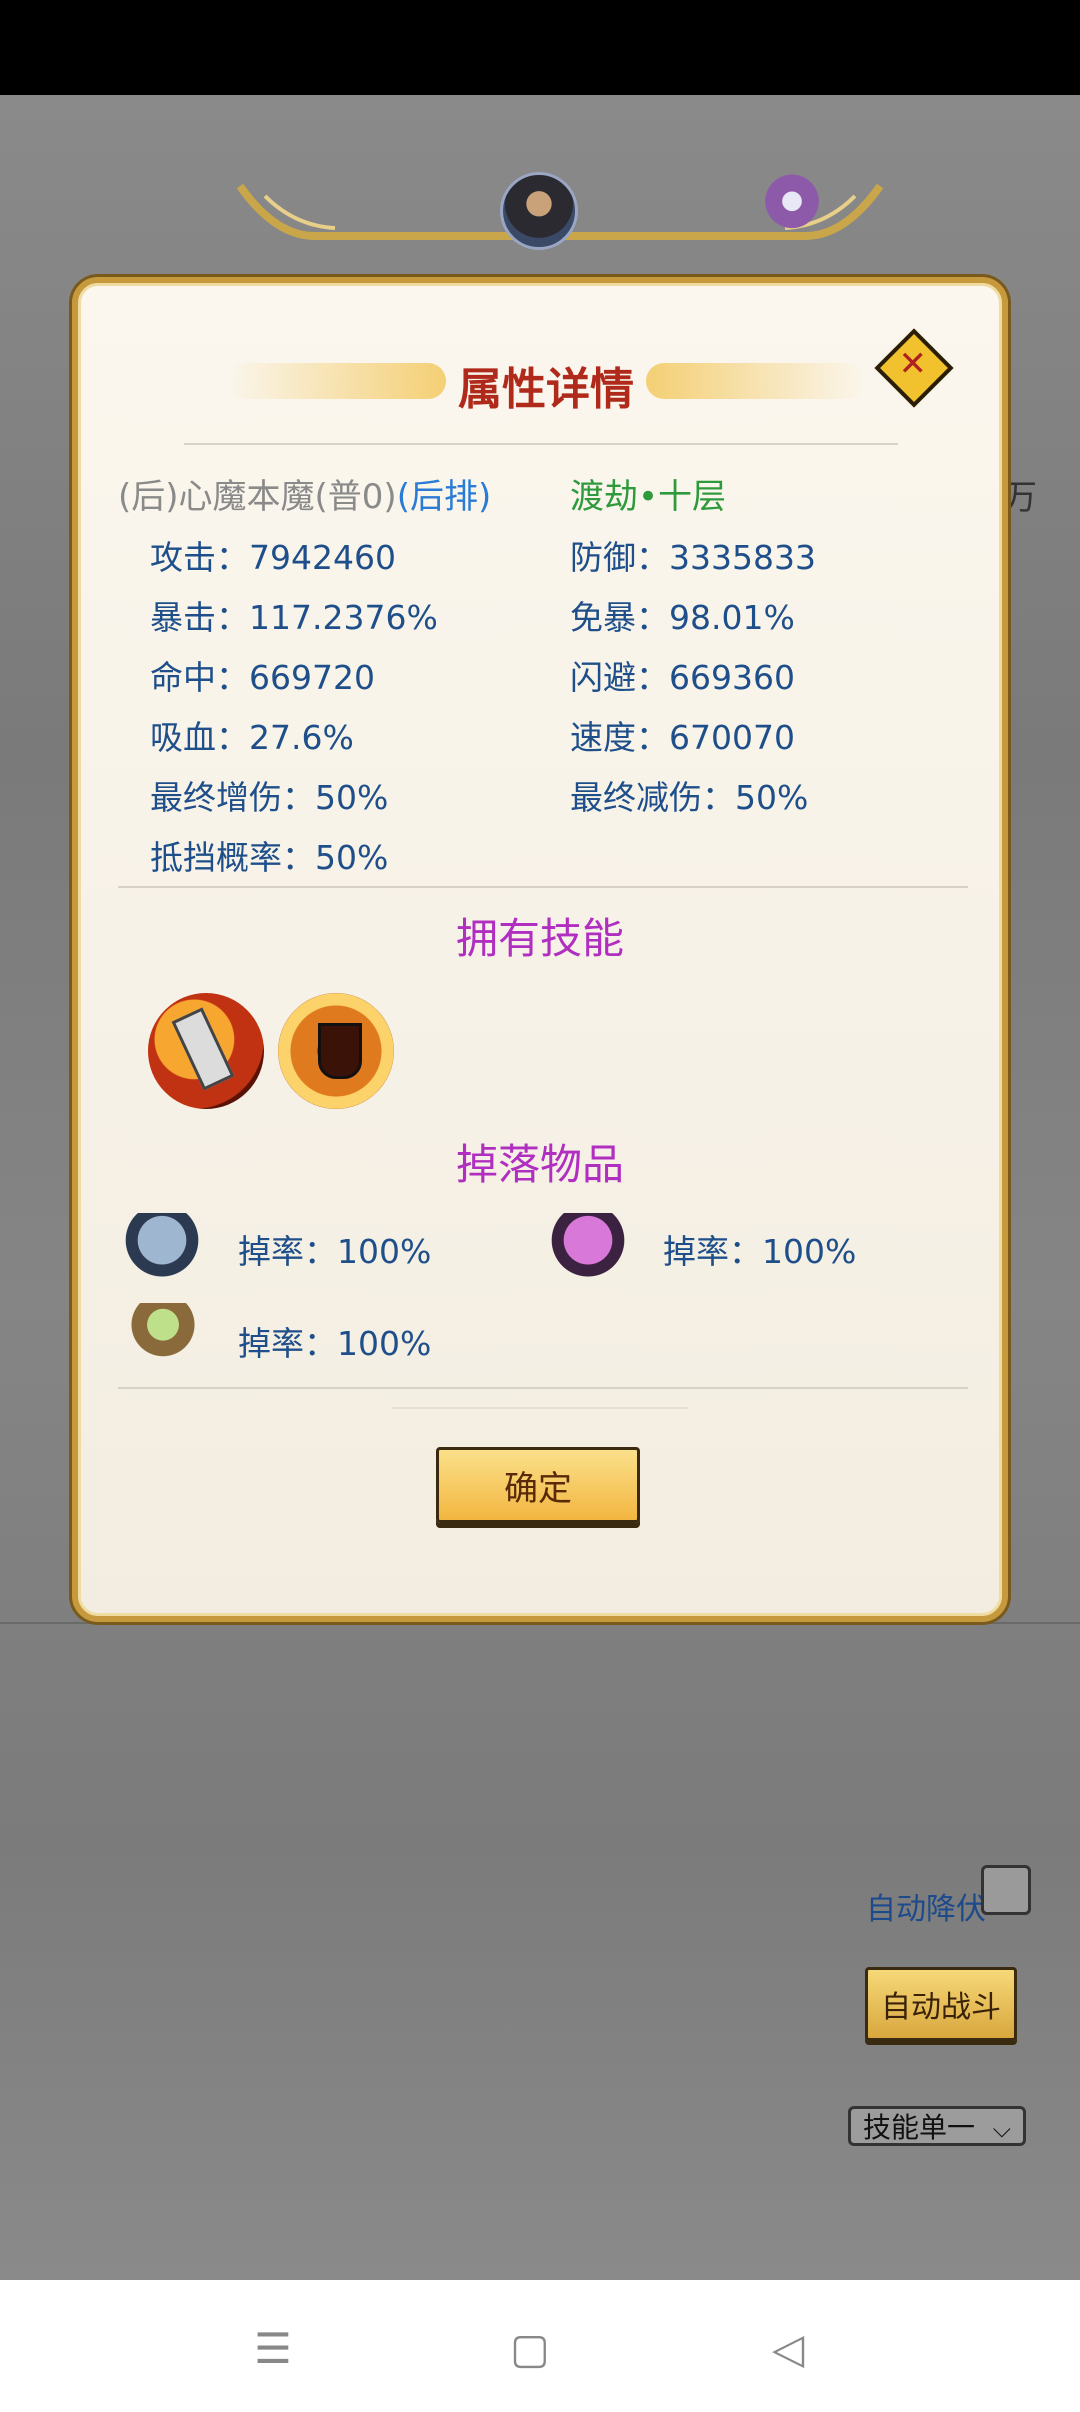 Image resolution: width=1080 pixels, height=2412 pixels. I want to click on stat-attack: 攻击：7942460, so click(273, 557).